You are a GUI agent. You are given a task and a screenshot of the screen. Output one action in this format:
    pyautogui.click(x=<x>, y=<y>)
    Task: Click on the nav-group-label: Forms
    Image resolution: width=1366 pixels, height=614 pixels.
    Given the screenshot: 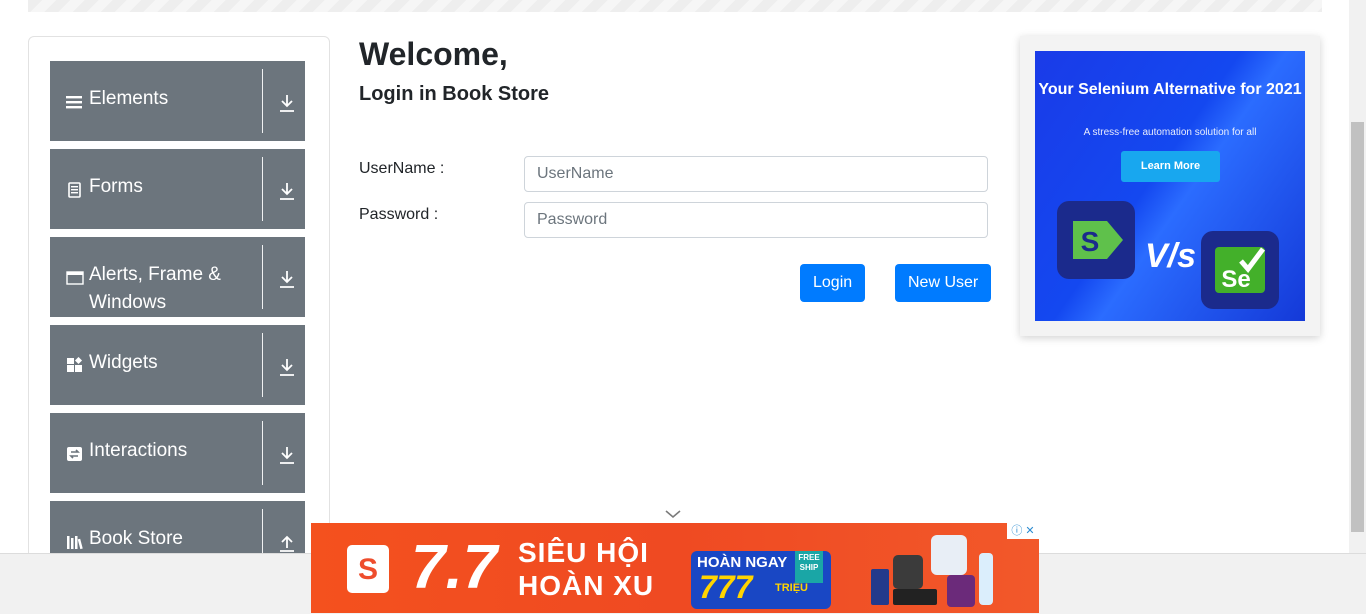 What is the action you would take?
    pyautogui.click(x=116, y=186)
    